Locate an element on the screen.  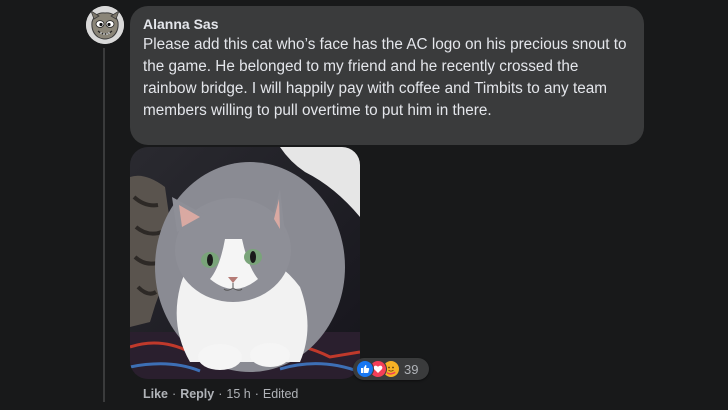
like-icon is located at coordinates (365, 369).